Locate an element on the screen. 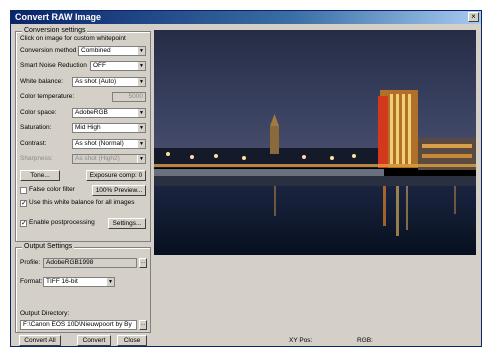  noise-reduction-value: OFF is located at coordinates (99, 65).